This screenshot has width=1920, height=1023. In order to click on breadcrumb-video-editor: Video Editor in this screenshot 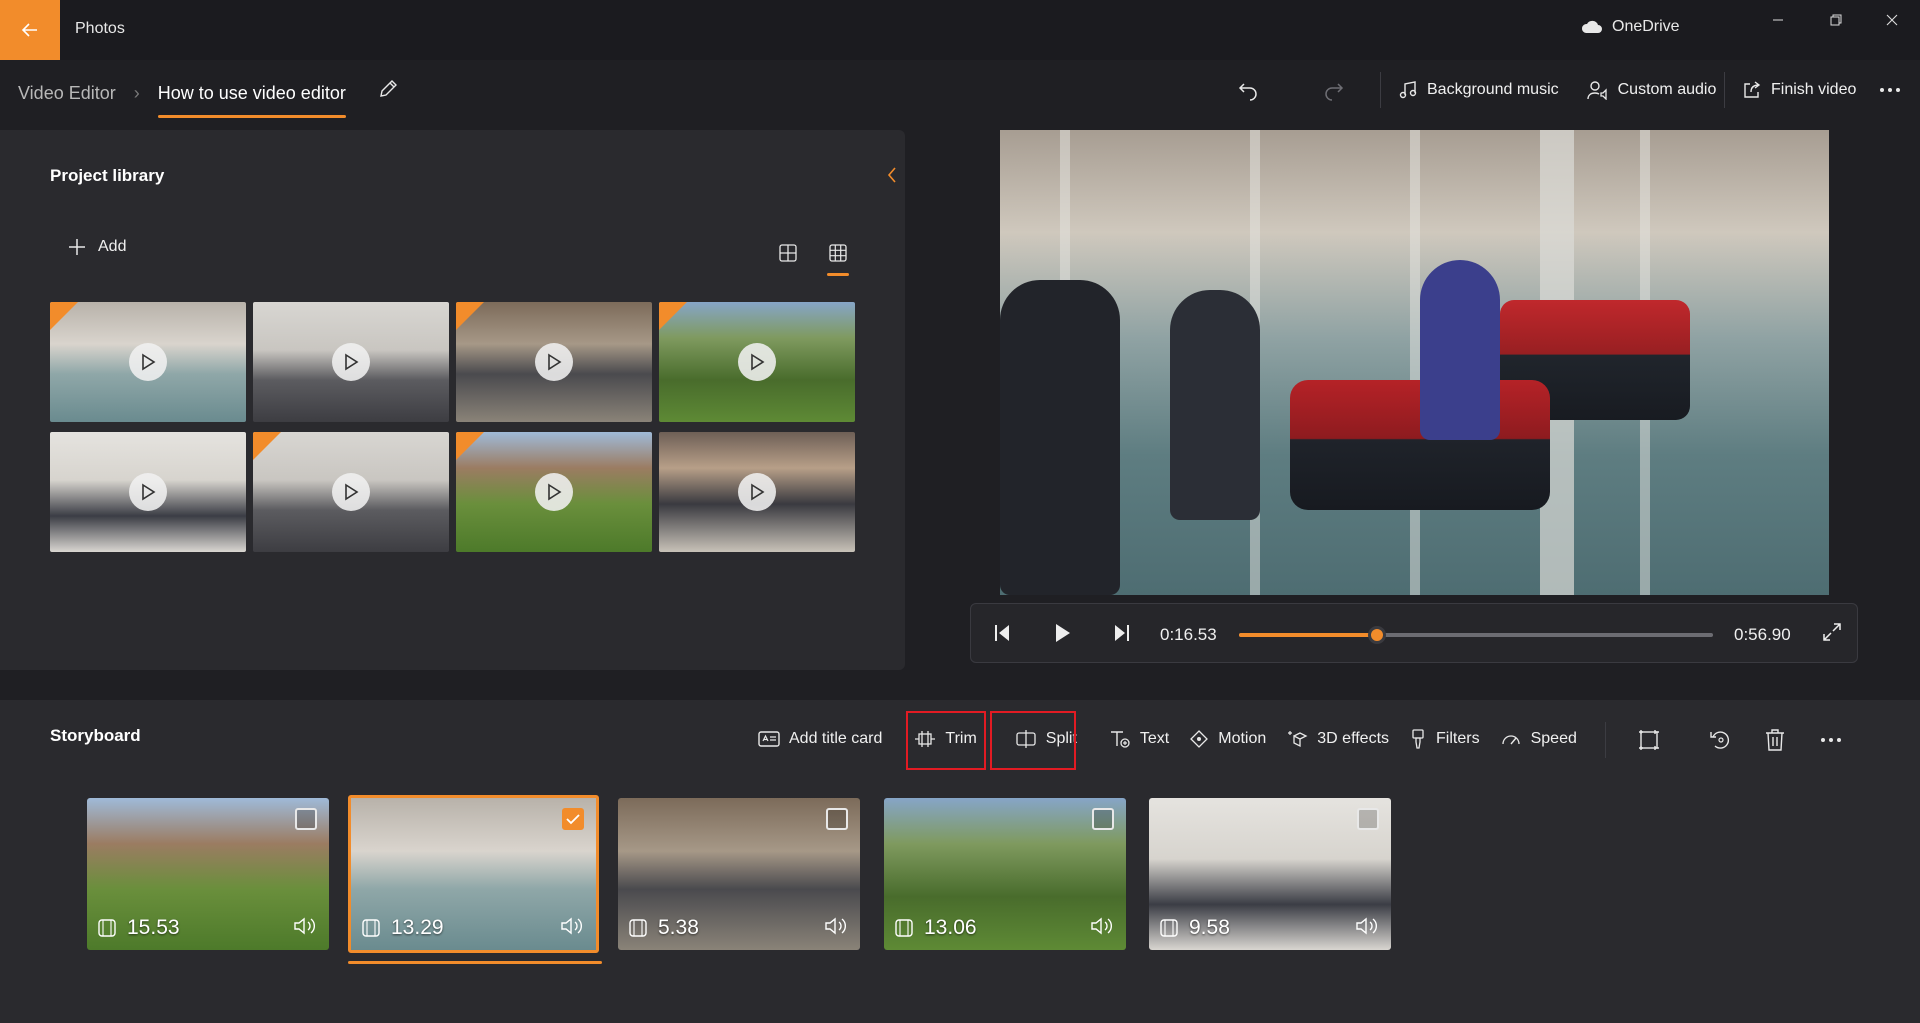, I will do `click(67, 93)`.